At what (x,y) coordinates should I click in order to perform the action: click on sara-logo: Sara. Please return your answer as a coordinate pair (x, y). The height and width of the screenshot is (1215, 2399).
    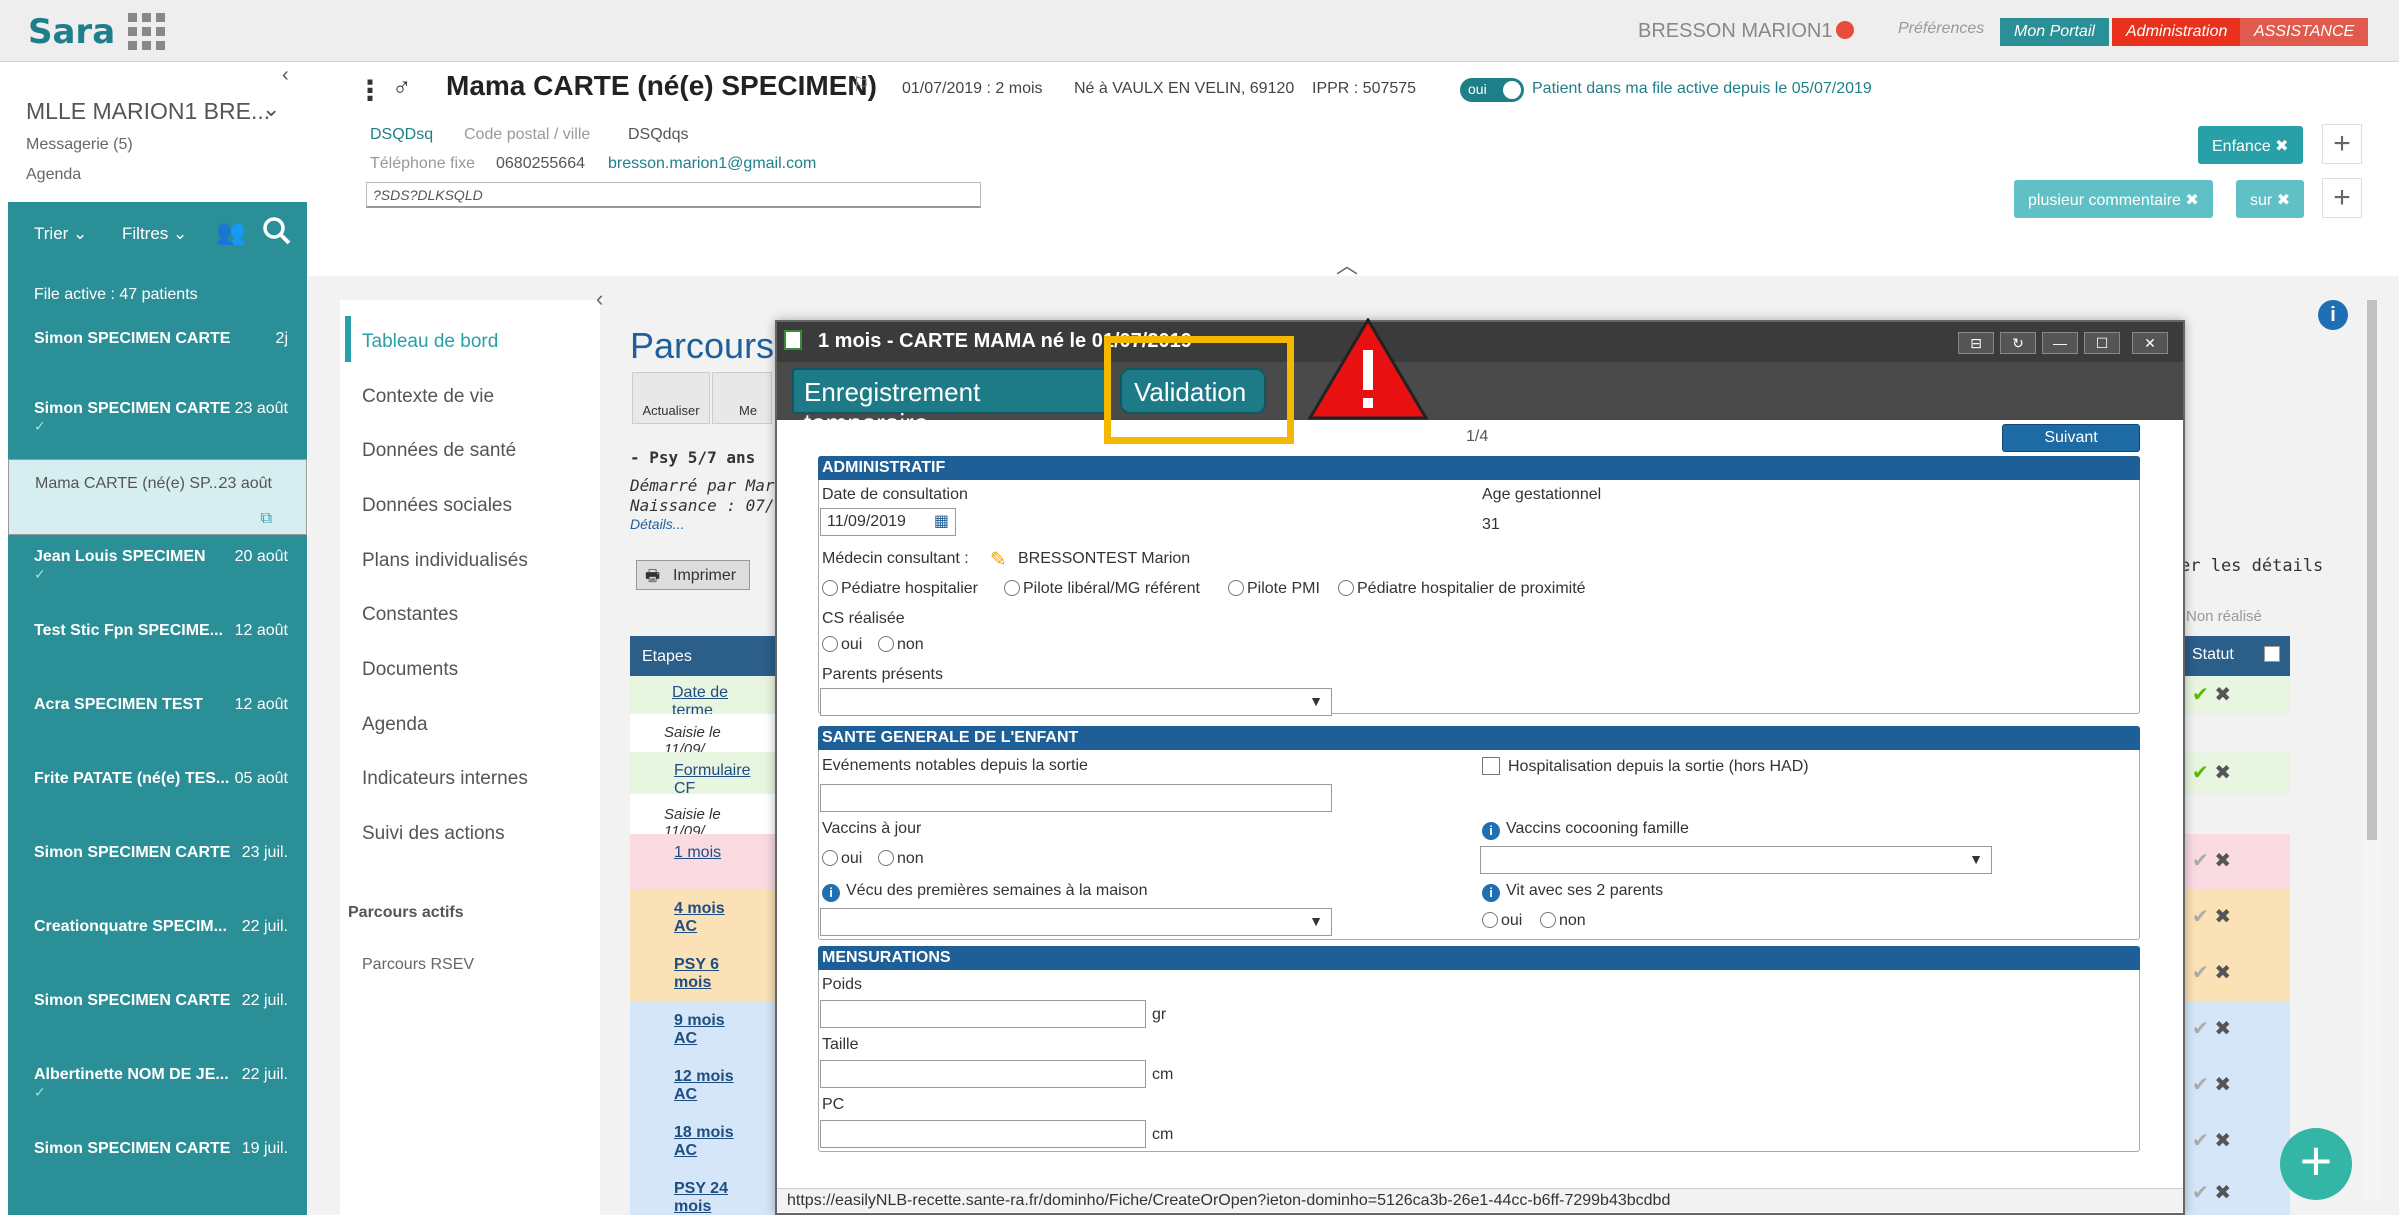
    Looking at the image, I should click on (71, 32).